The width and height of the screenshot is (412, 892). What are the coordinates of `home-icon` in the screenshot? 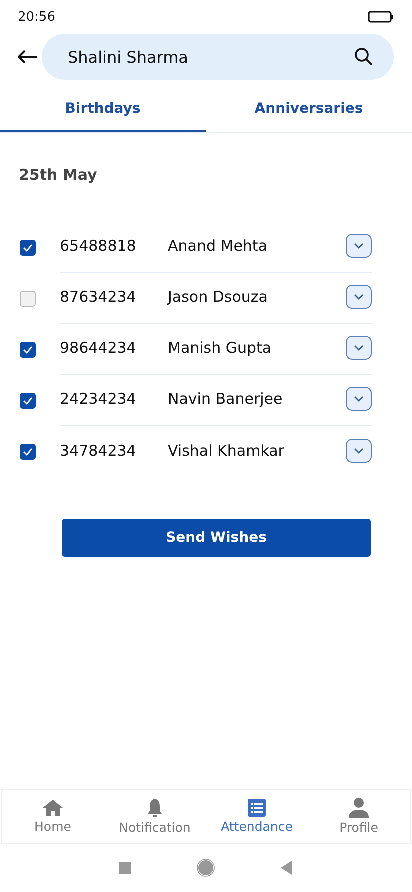 It's located at (53, 808).